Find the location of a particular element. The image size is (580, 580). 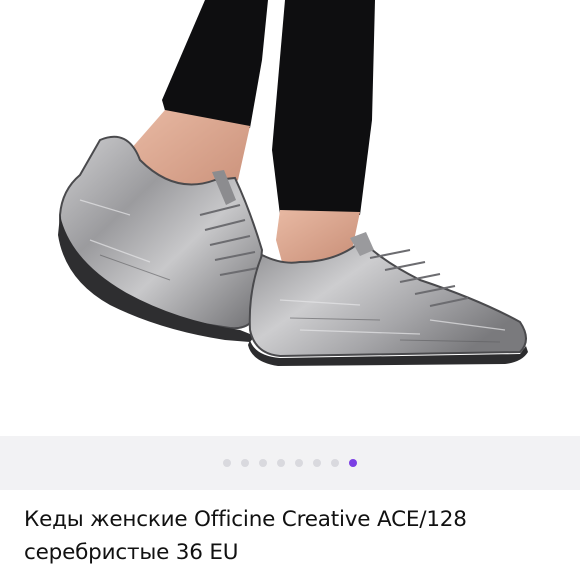

pagination-dot-active is located at coordinates (353, 463).